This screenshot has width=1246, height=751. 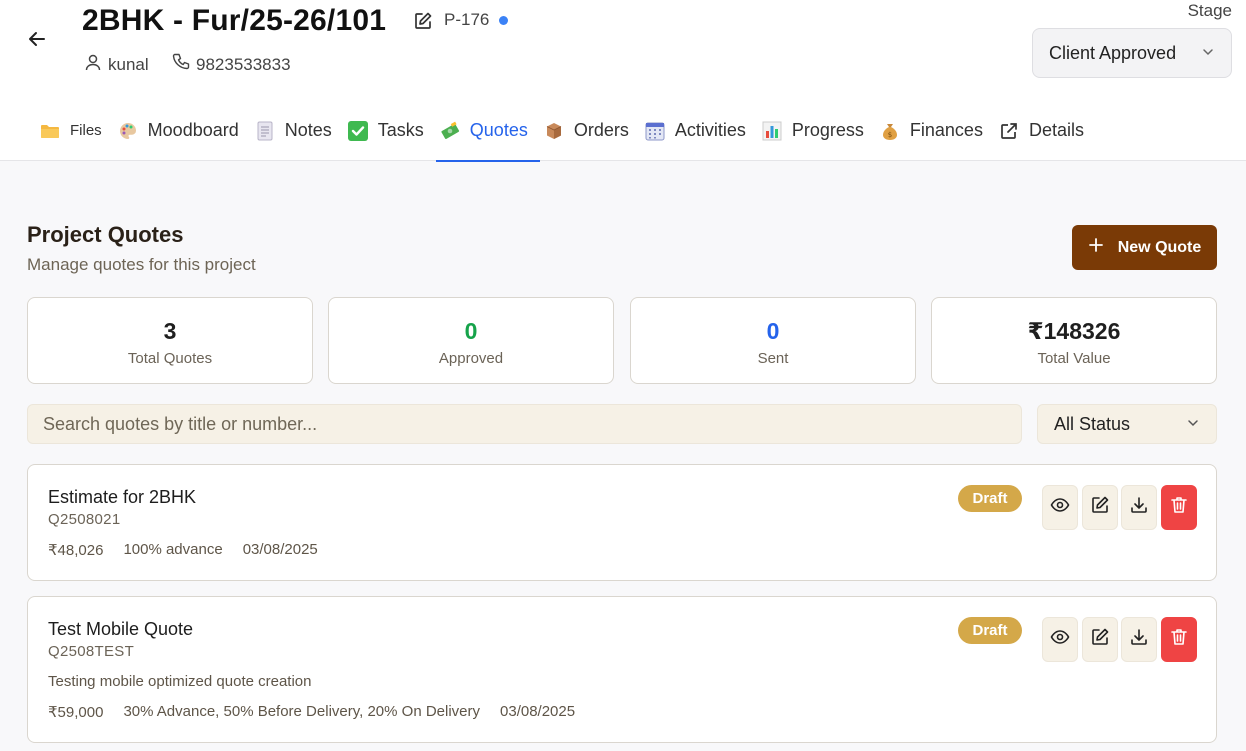 I want to click on quote-title: Estimate for 2BHK, so click(x=122, y=497).